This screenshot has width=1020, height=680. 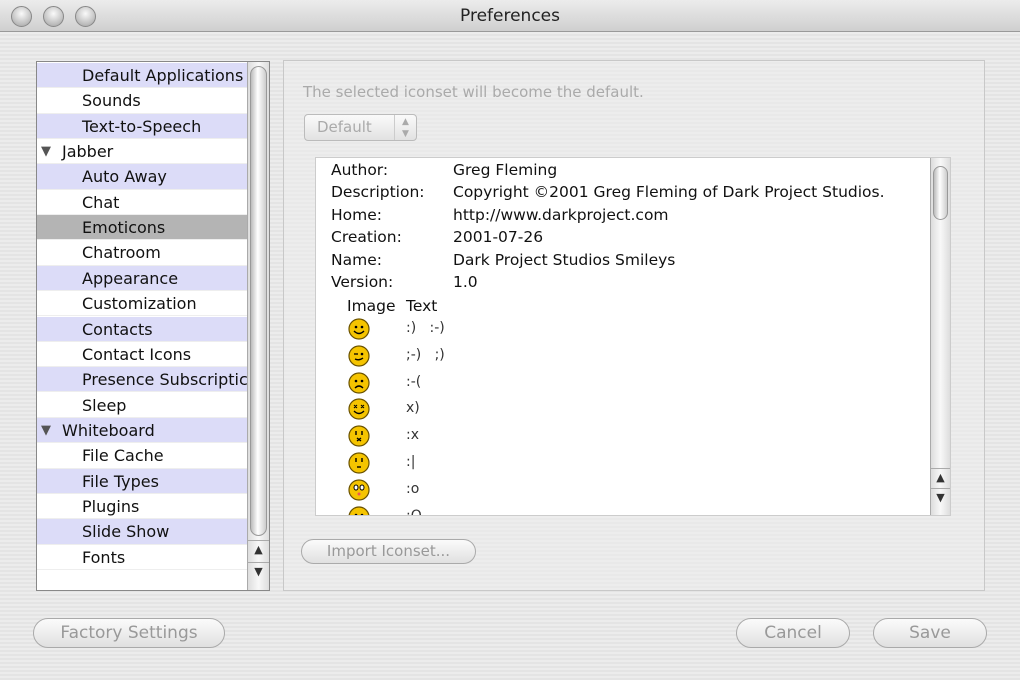 I want to click on info-key: Name:, so click(x=356, y=259).